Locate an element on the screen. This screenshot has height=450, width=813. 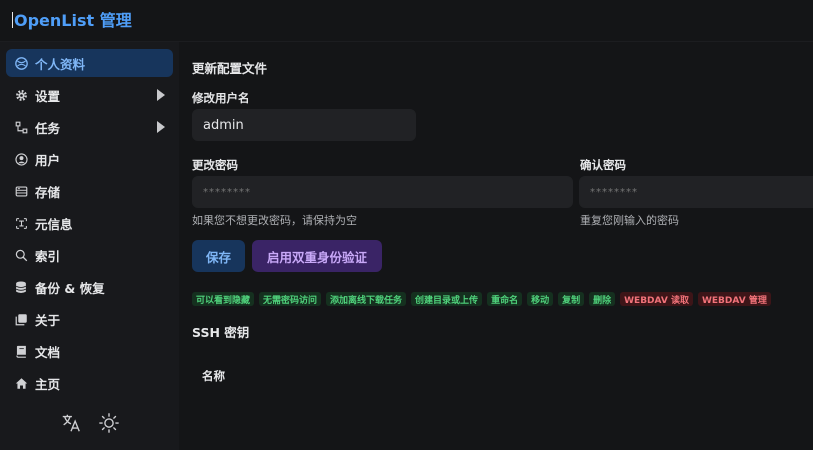
permission-badge: 无需密码访问 is located at coordinates (290, 299).